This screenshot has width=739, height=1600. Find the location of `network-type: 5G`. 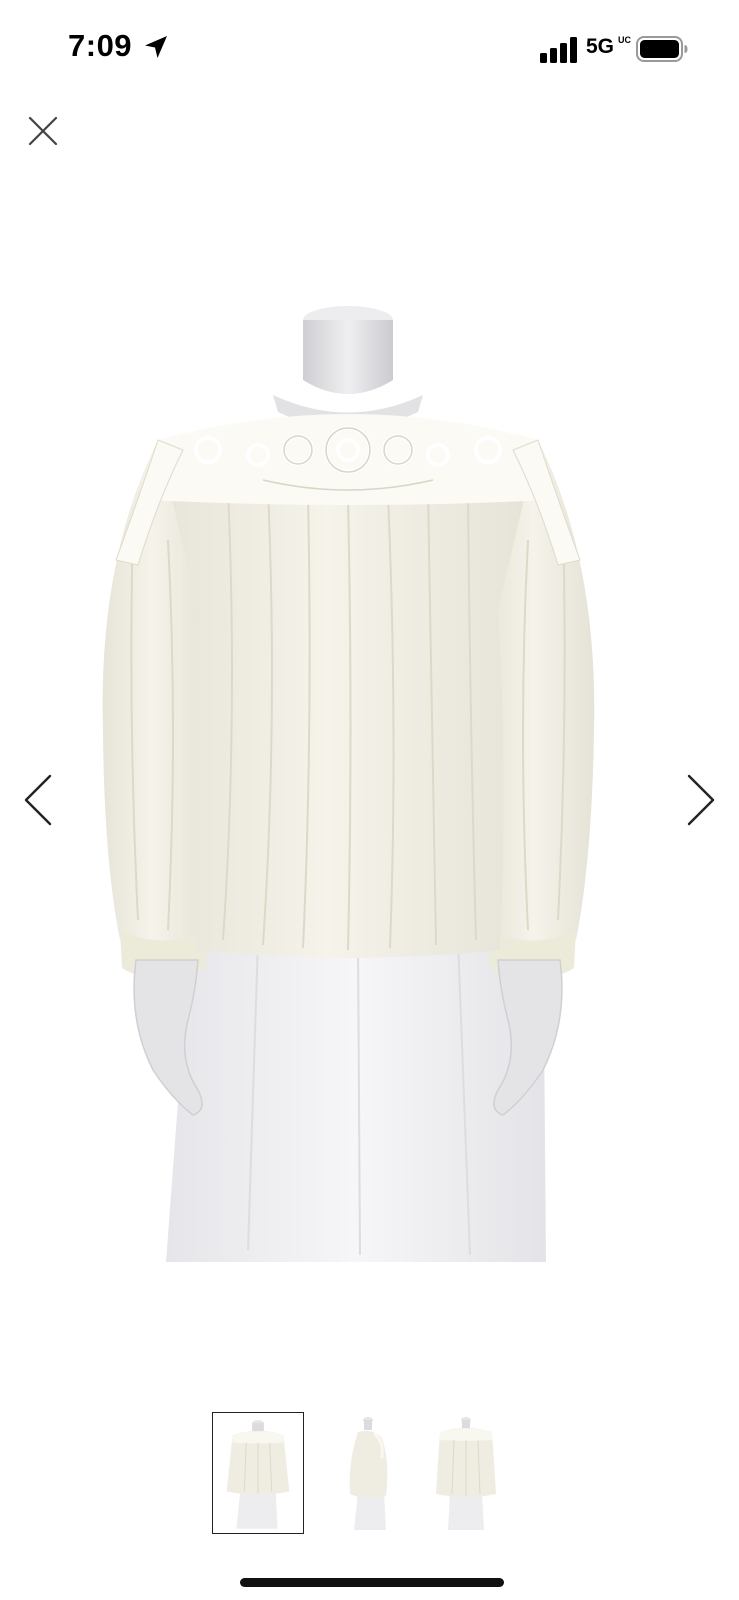

network-type: 5G is located at coordinates (600, 46).